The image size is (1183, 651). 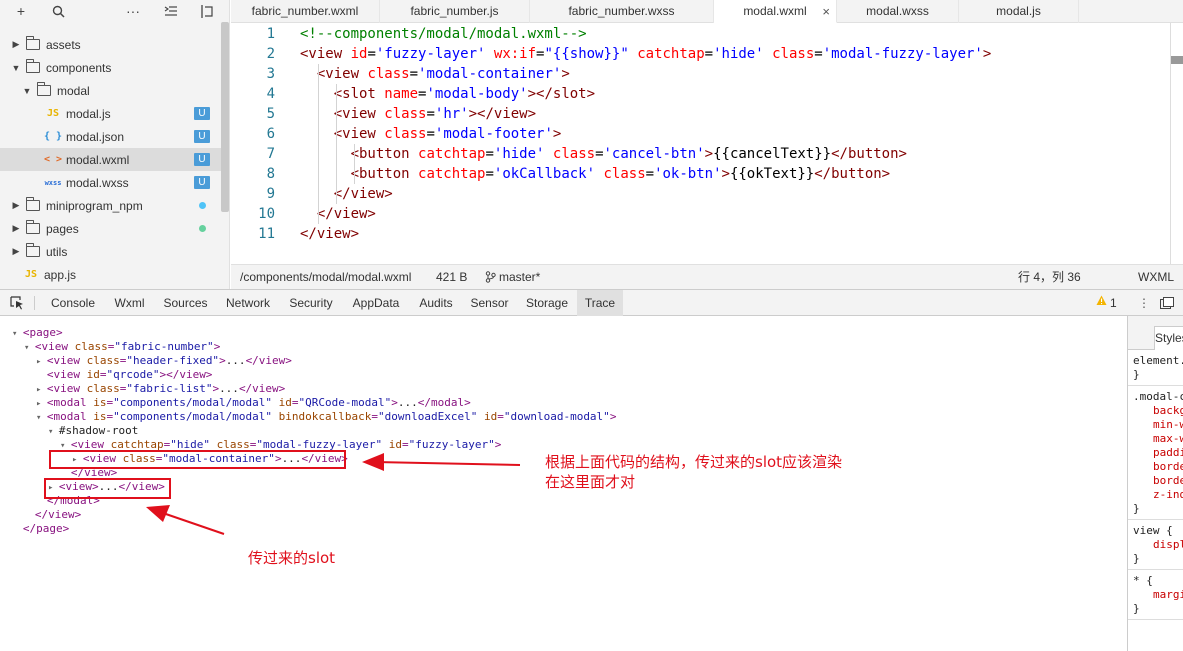 What do you see at coordinates (694, 462) in the screenshot?
I see `annotation-note-1: 根据上面代码的结构，传过来的slot应该渲染` at bounding box center [694, 462].